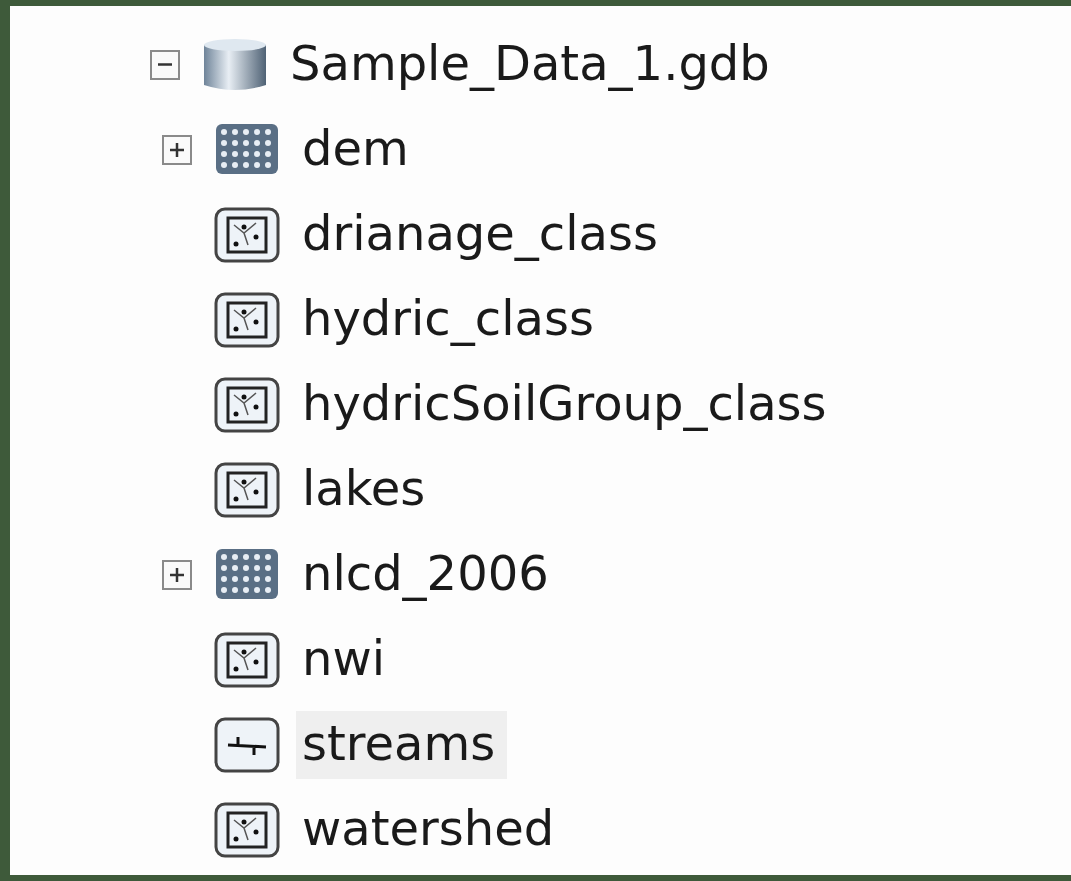  What do you see at coordinates (402, 744) in the screenshot?
I see `tree-item: streams` at bounding box center [402, 744].